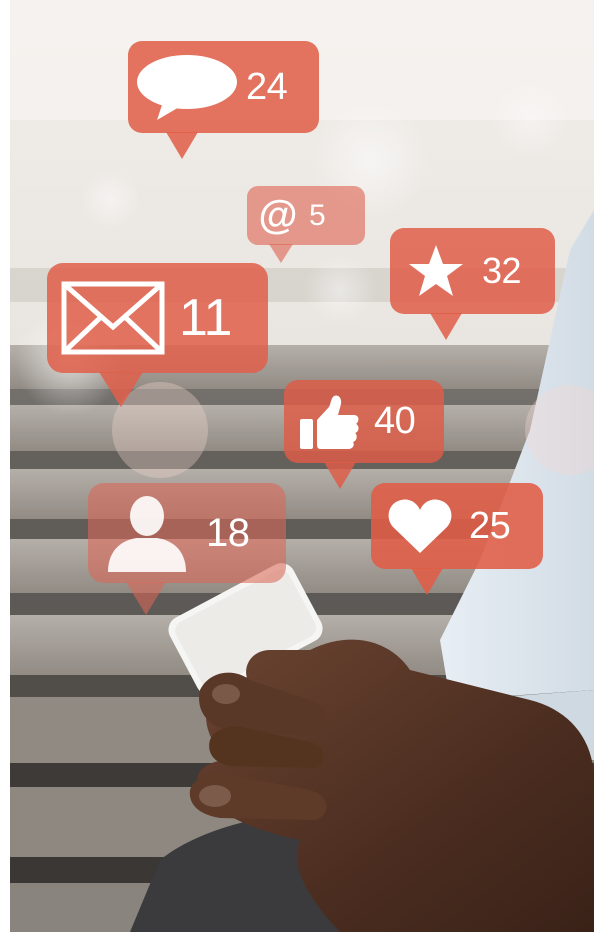 The height and width of the screenshot is (932, 604). I want to click on comment-count: 24, so click(267, 86).